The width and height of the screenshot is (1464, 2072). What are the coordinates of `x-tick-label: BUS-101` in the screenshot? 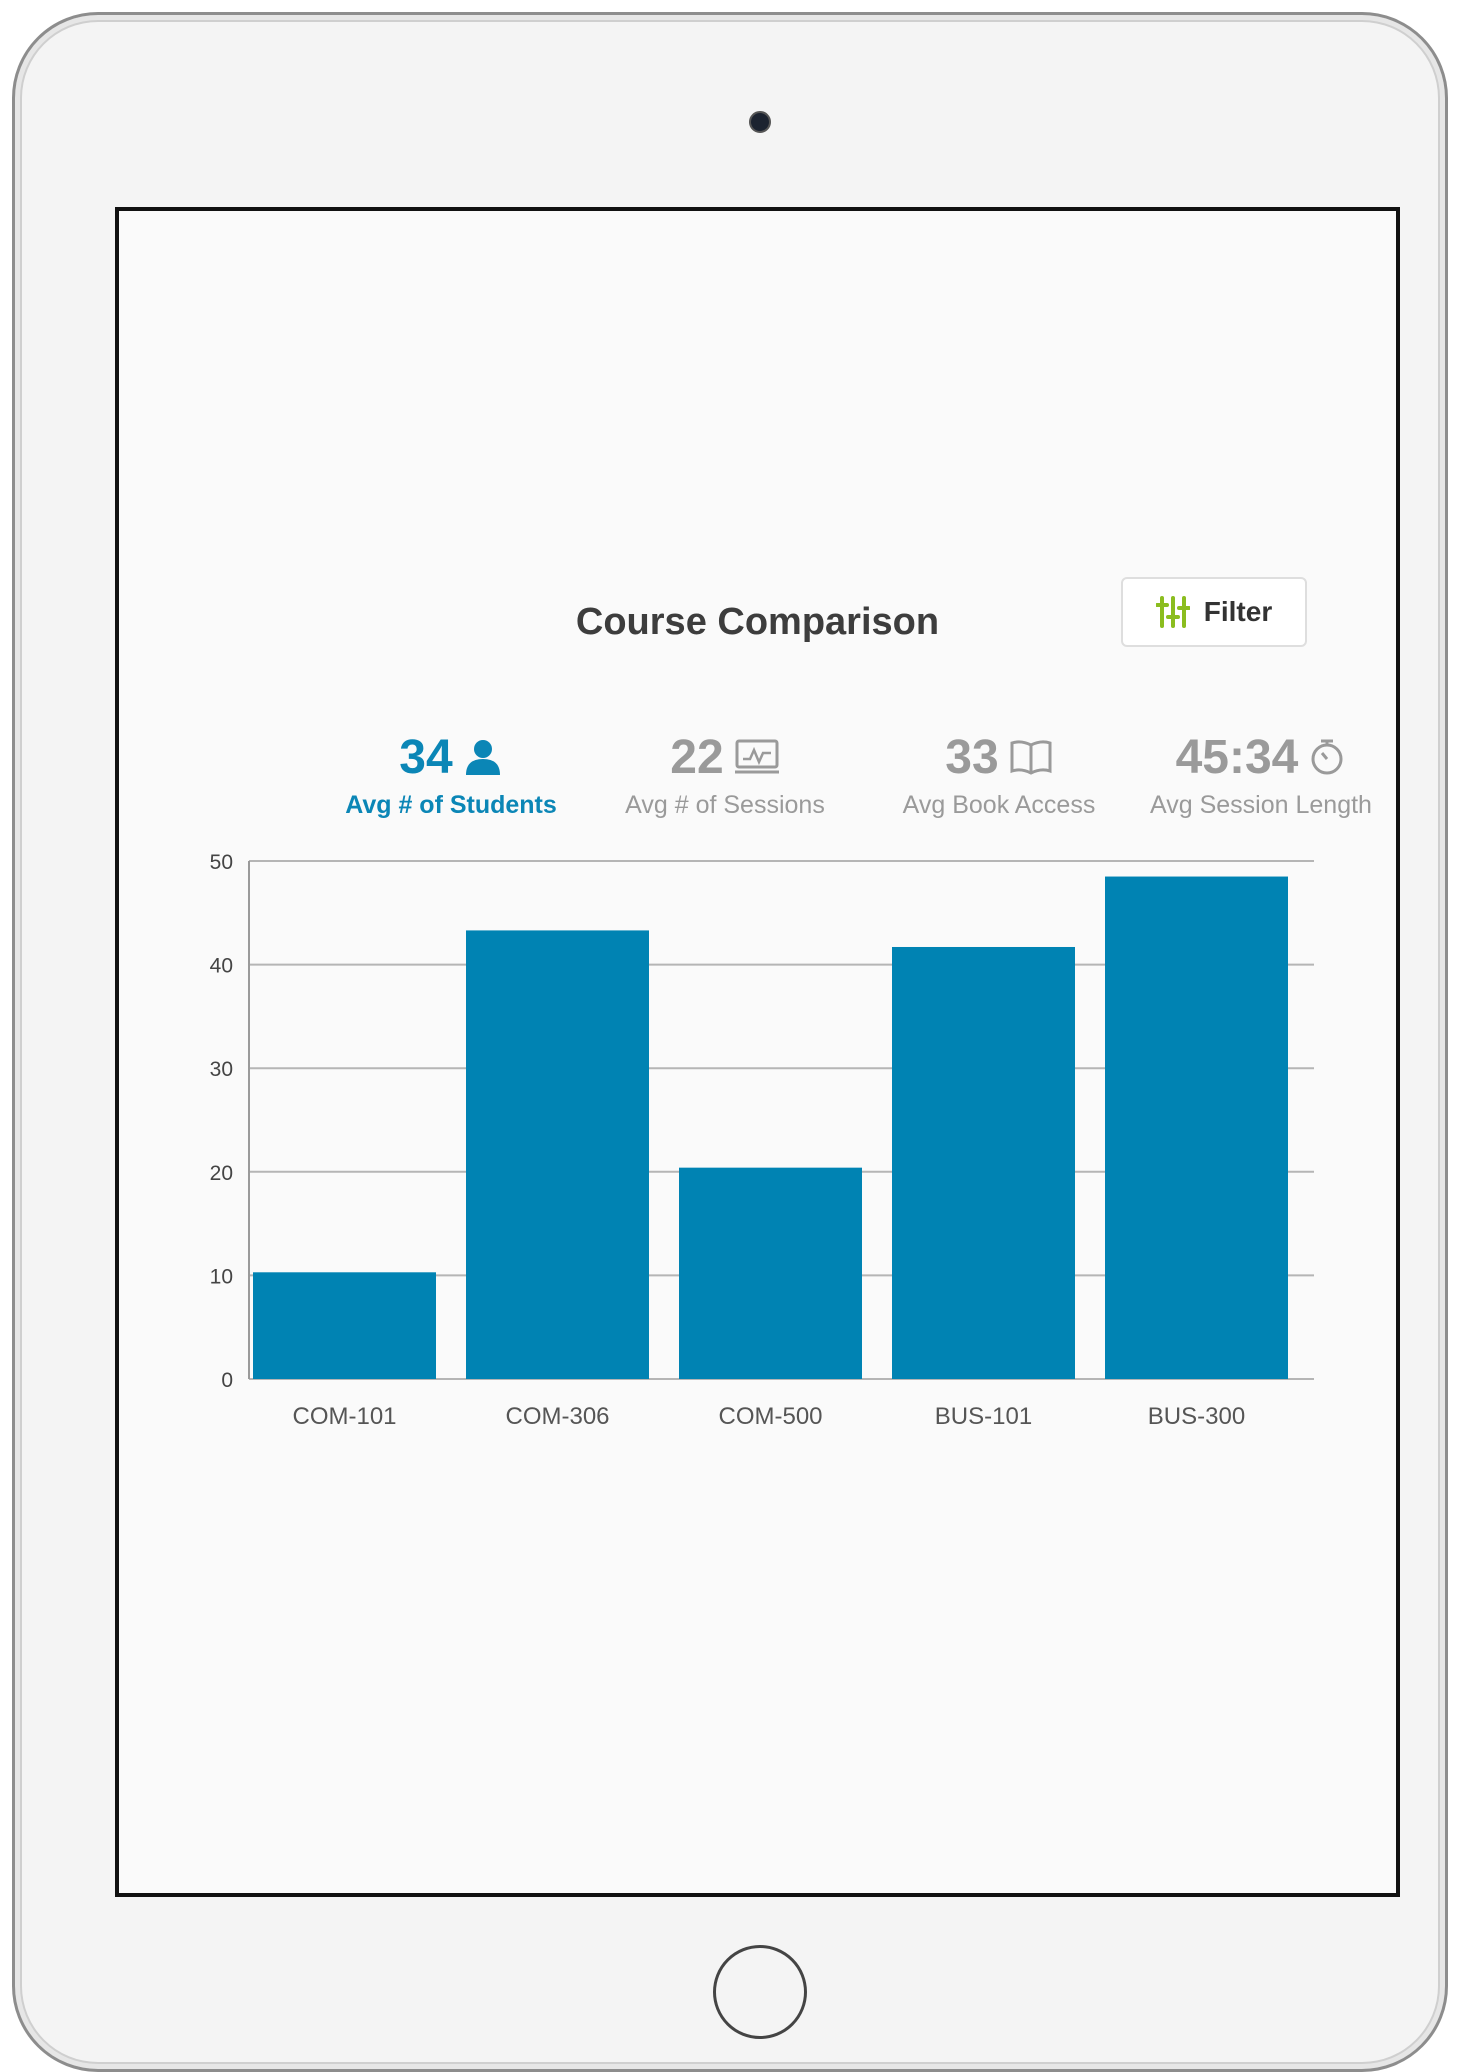 It's located at (983, 1416).